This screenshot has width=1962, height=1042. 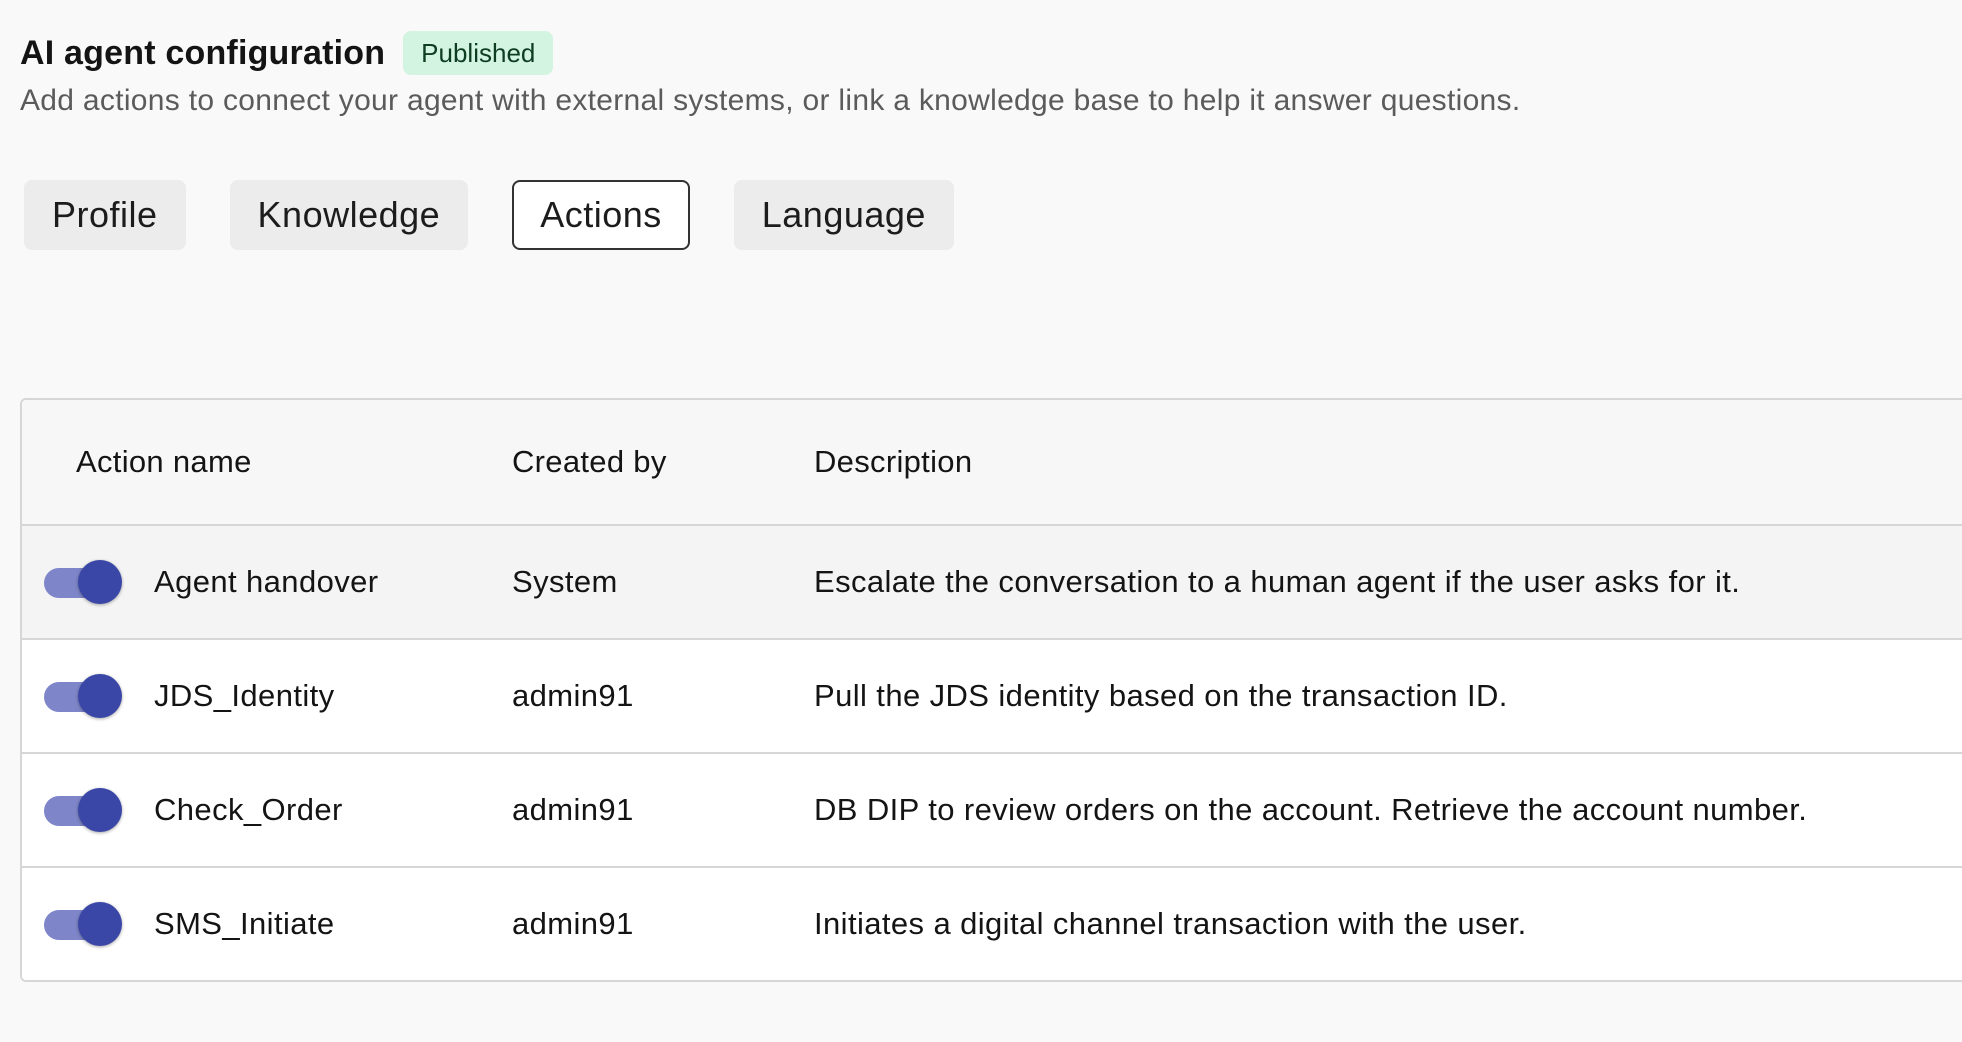 I want to click on column-header-description: Description, so click(x=893, y=462).